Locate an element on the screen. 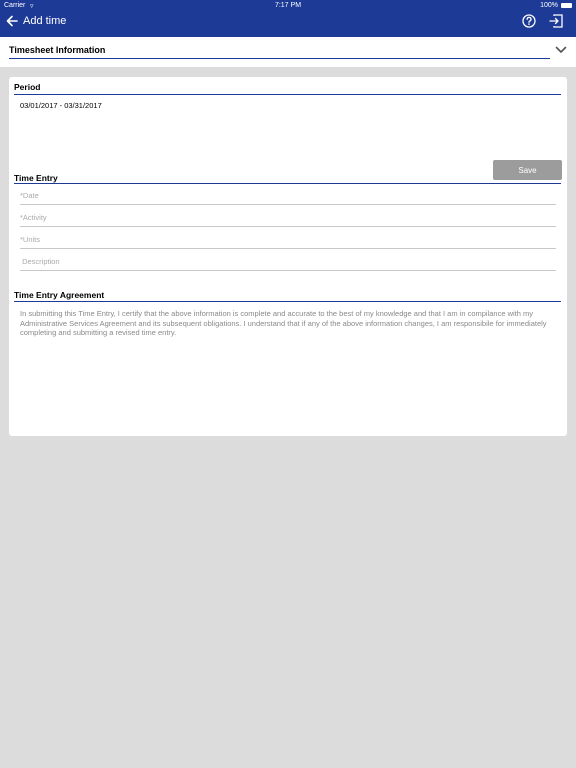 The height and width of the screenshot is (768, 576). help-circle-icon is located at coordinates (529, 21).